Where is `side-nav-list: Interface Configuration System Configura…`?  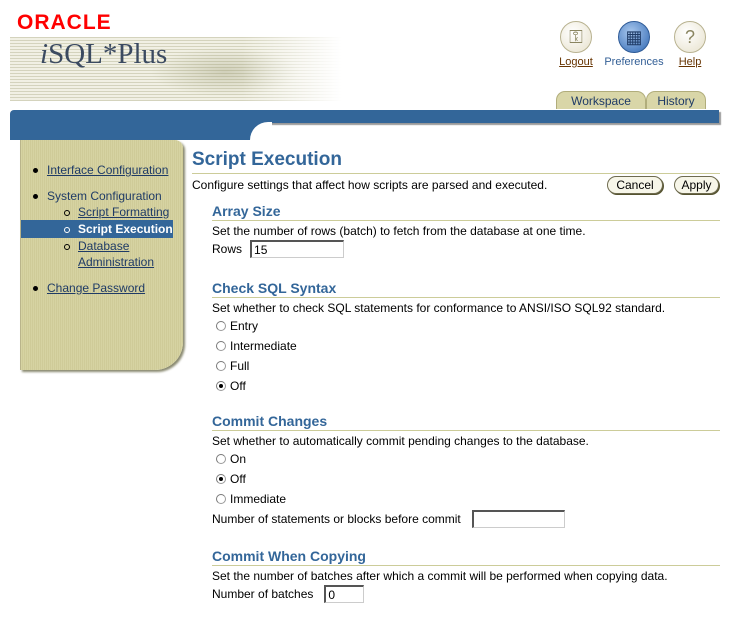
side-nav-list: Interface Configuration System Configura… is located at coordinates (102, 234).